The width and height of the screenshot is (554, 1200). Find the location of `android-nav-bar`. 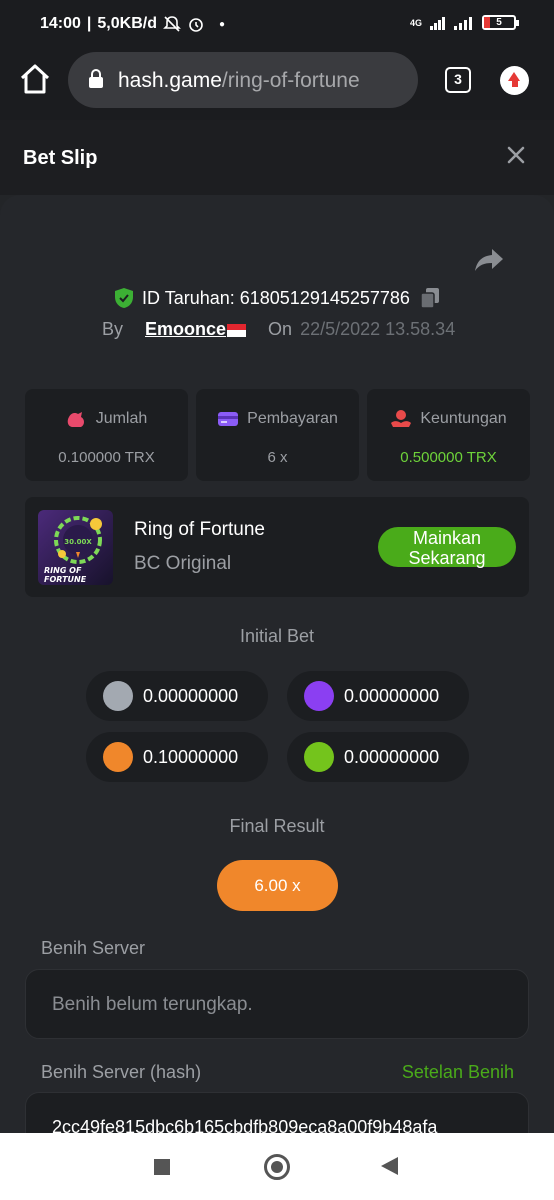

android-nav-bar is located at coordinates (277, 1166).